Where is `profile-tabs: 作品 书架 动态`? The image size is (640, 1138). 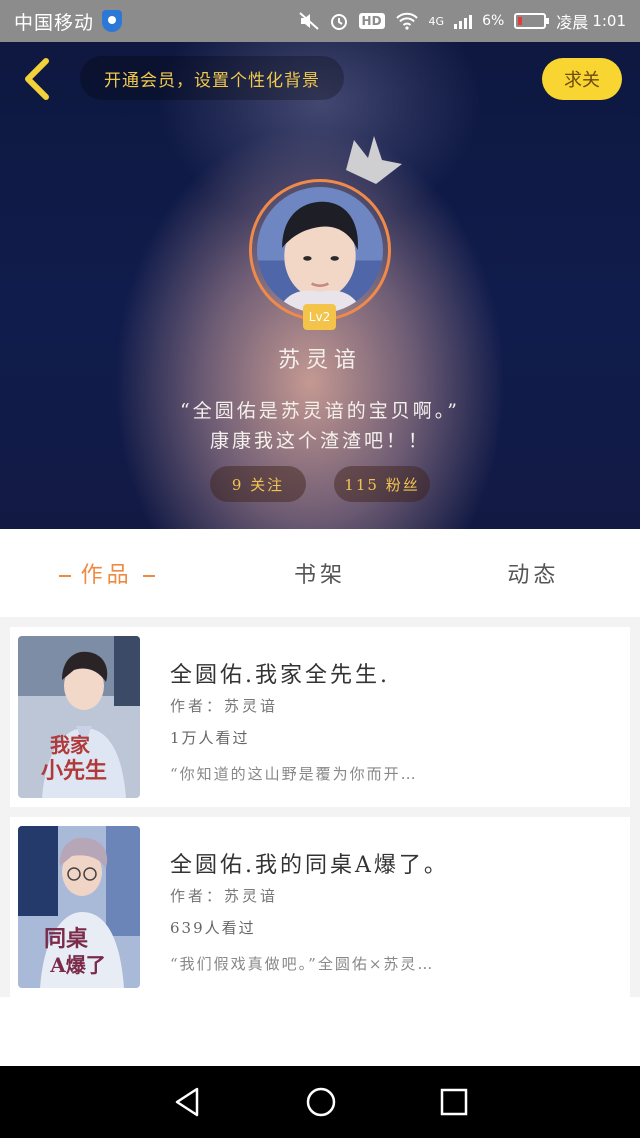
profile-tabs: 作品 书架 动态 is located at coordinates (320, 573).